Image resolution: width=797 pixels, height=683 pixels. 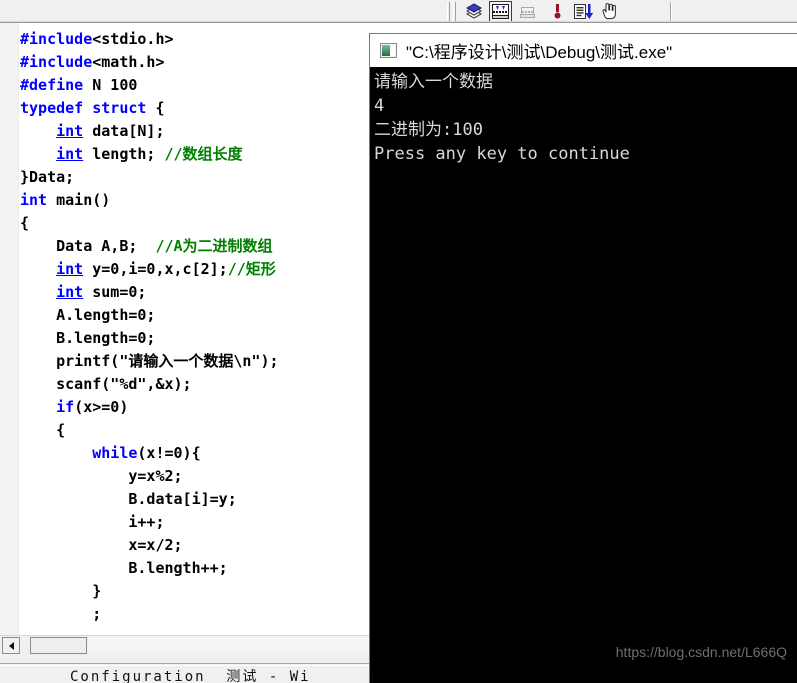 I want to click on code-line: typedef struct {, so click(x=203, y=108).